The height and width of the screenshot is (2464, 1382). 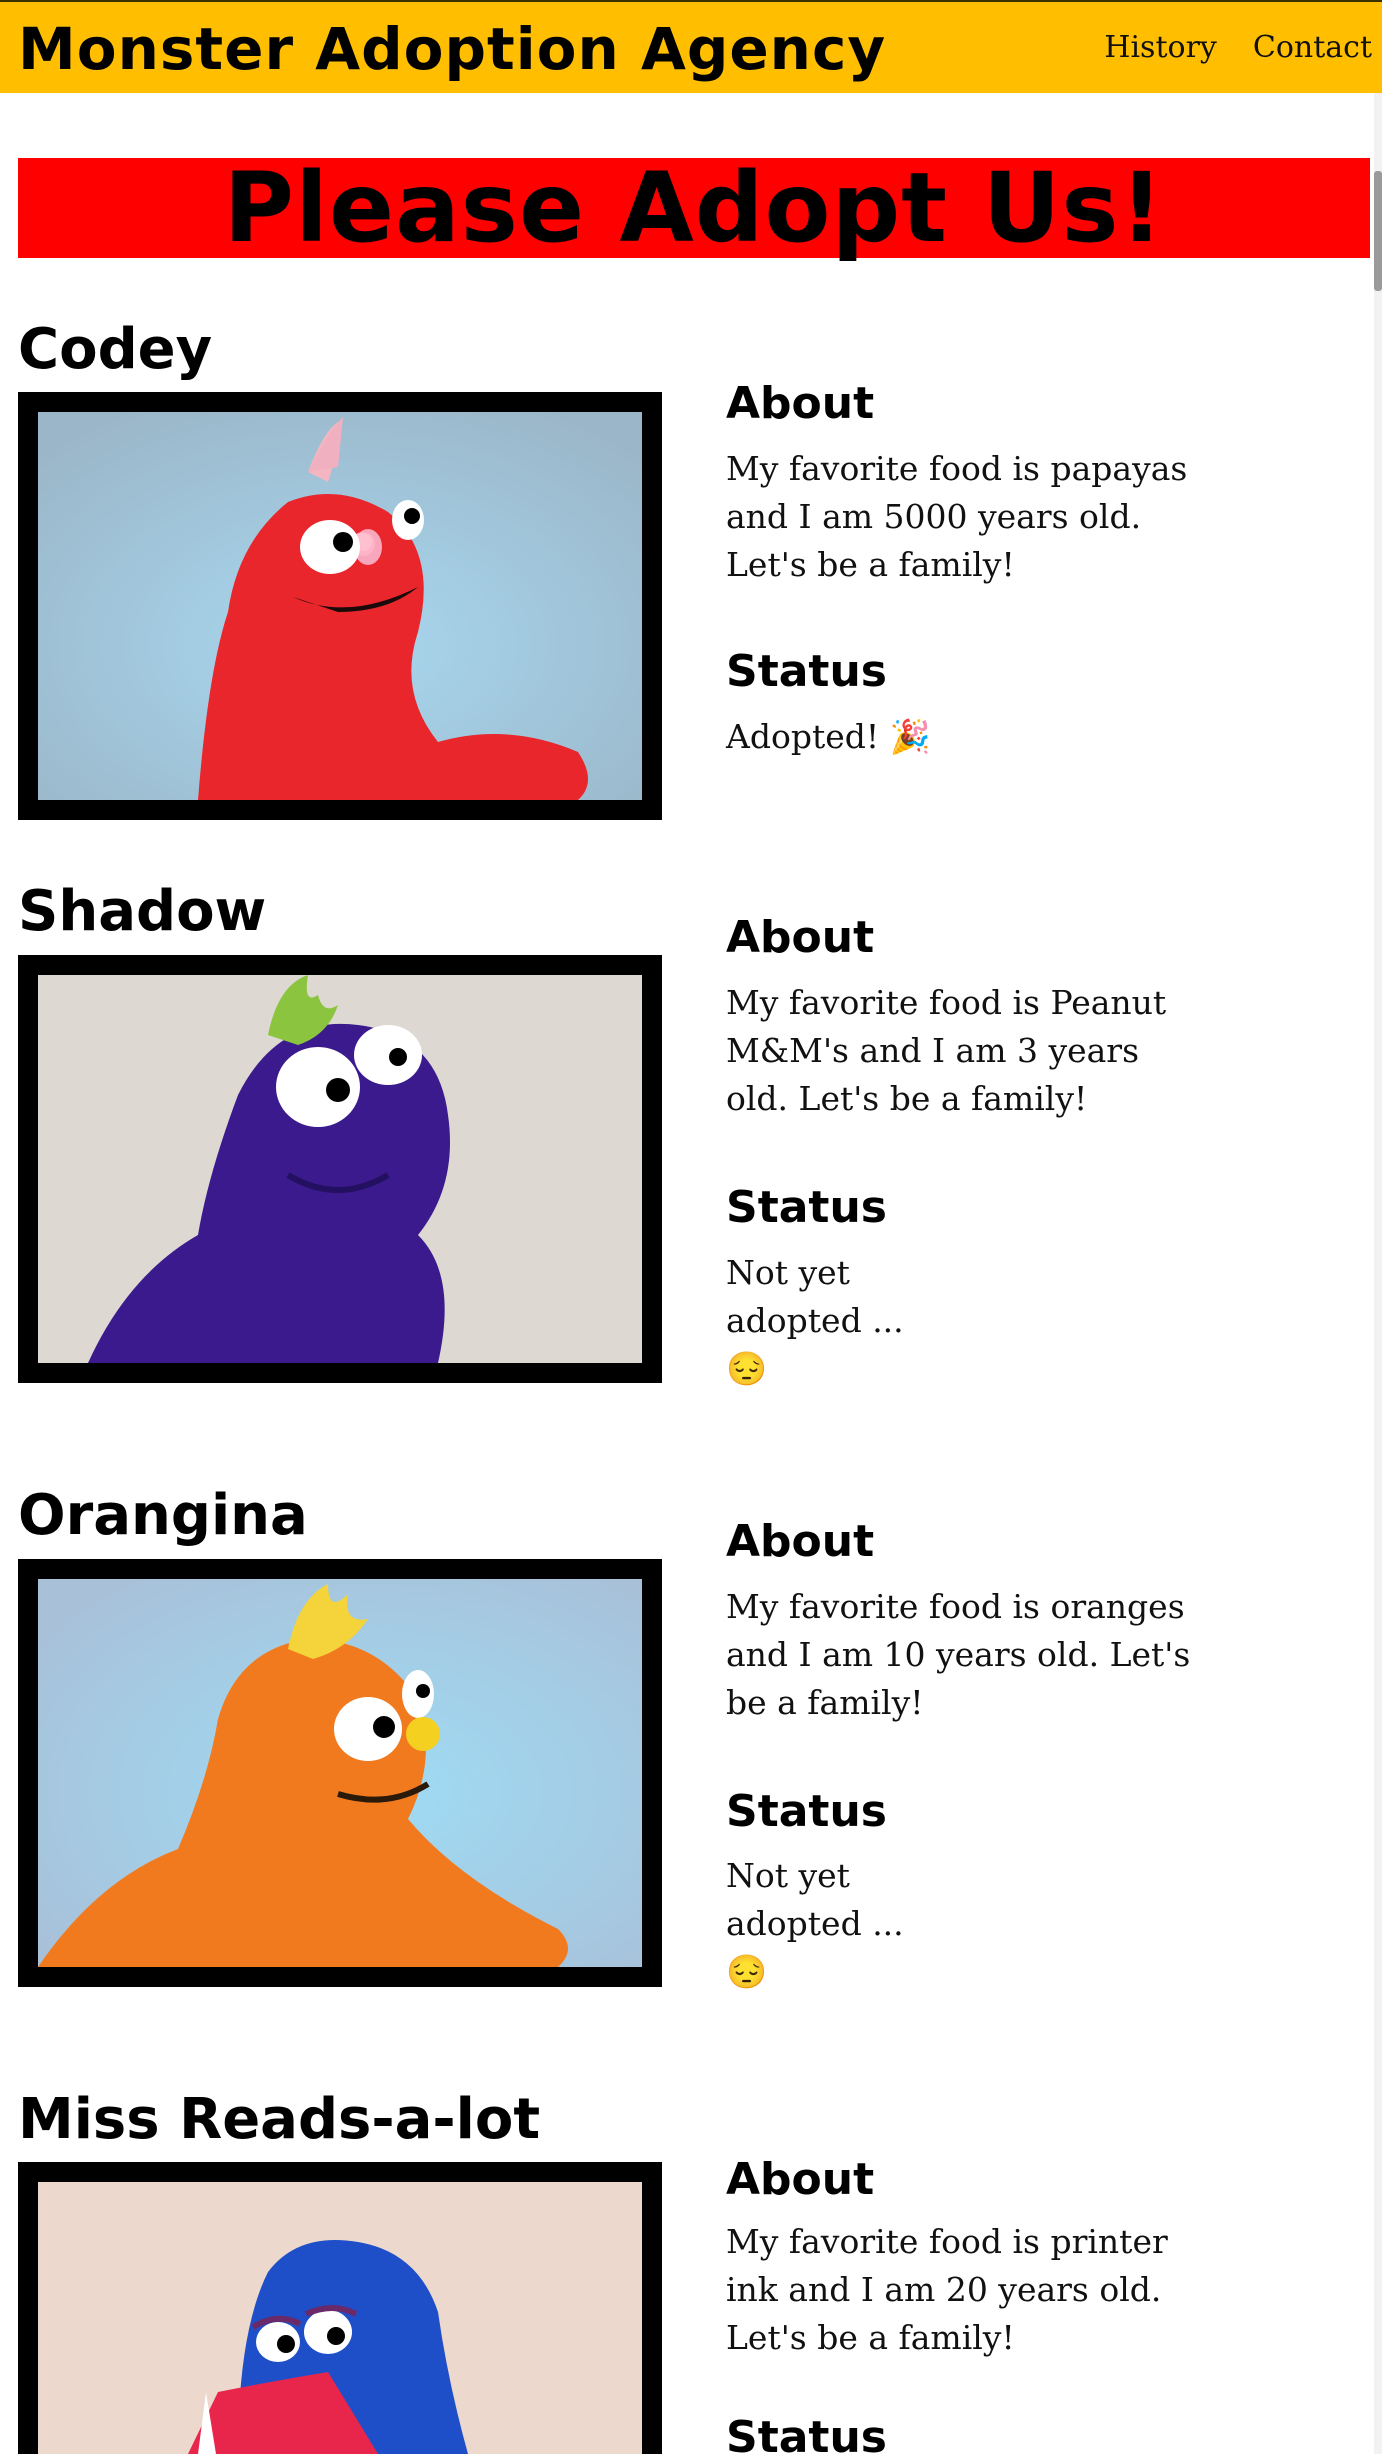 What do you see at coordinates (1160, 48) in the screenshot?
I see `nav-history-link: History` at bounding box center [1160, 48].